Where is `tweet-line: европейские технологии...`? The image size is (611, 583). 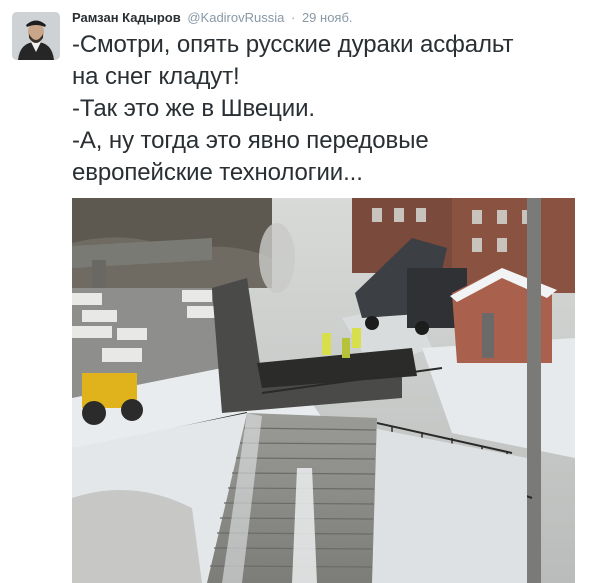
tweet-line: европейские технологии... is located at coordinates (217, 172).